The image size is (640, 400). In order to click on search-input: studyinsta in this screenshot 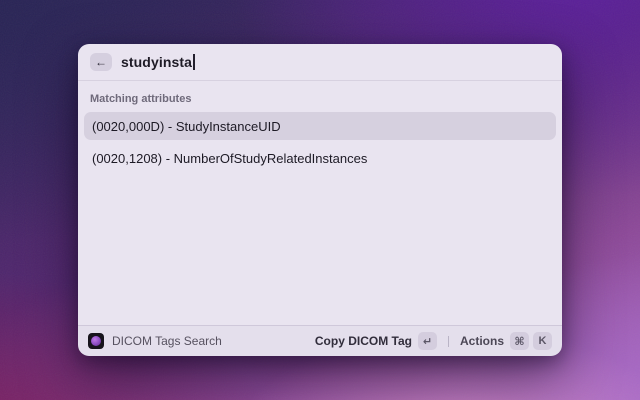, I will do `click(335, 62)`.